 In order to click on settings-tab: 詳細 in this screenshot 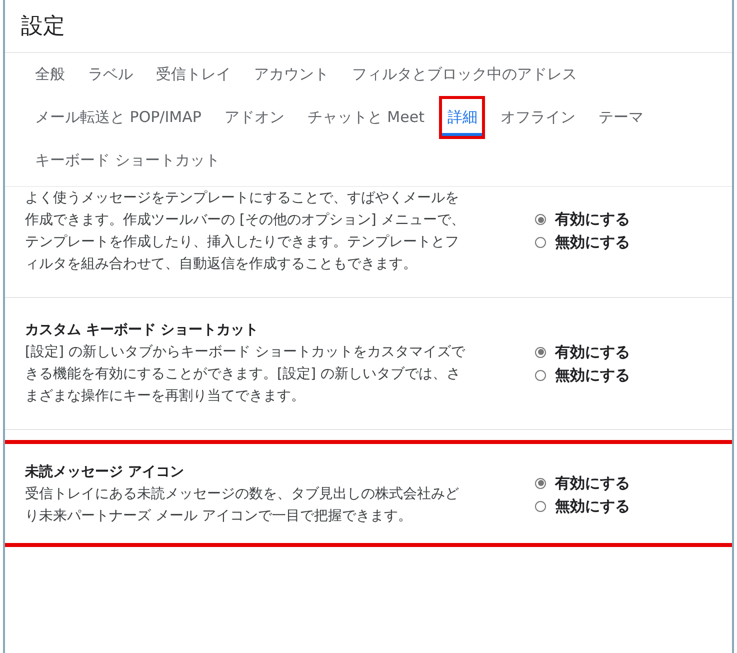, I will do `click(462, 117)`.